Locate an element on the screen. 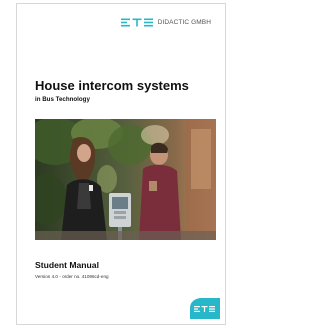 This screenshot has width=320, height=332. ets-corner-logo-icon is located at coordinates (205, 308).